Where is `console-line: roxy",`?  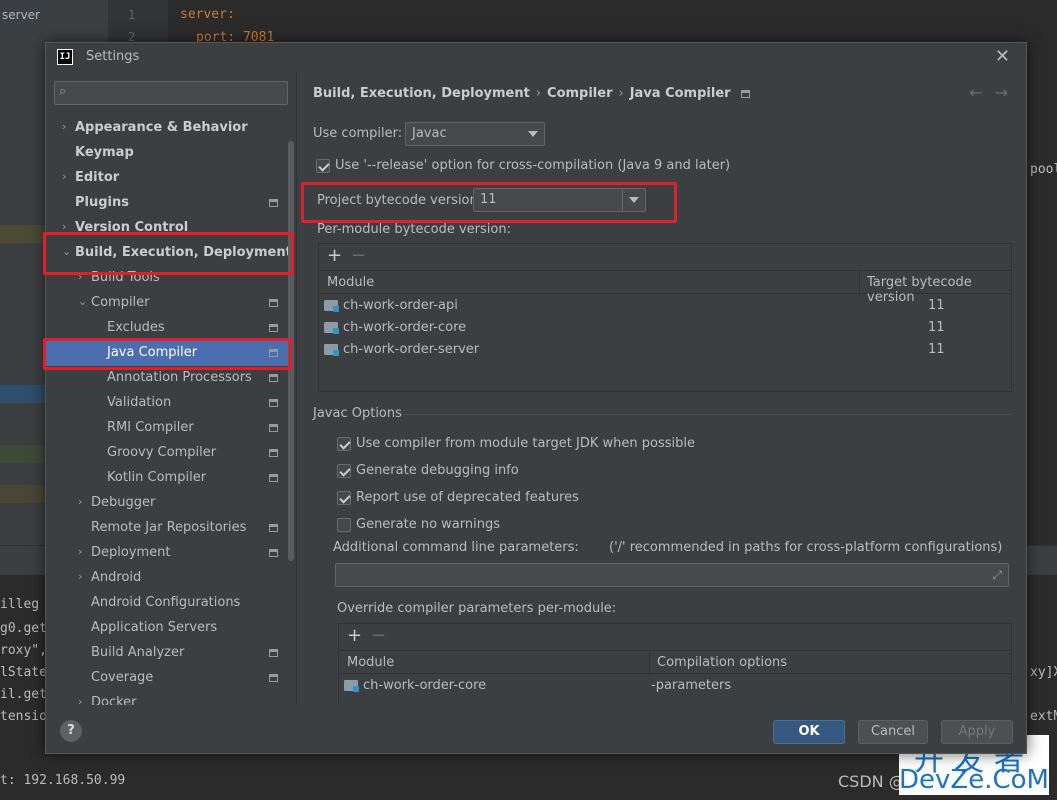
console-line: roxy", is located at coordinates (23, 650).